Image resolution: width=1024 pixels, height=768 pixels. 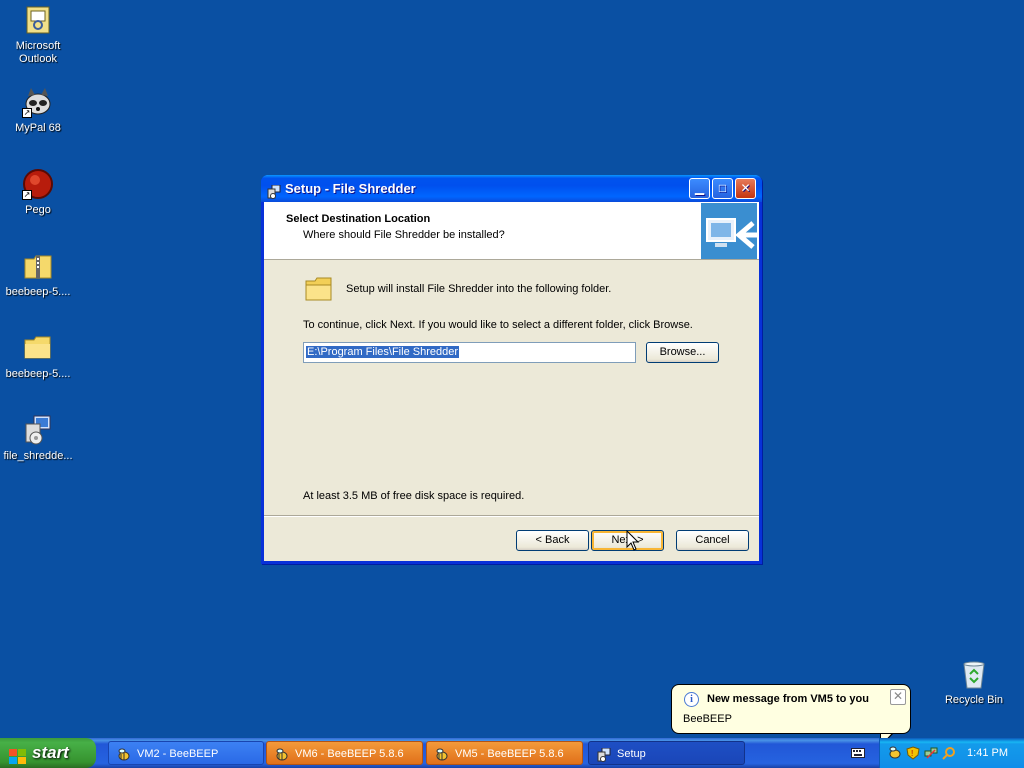 I want to click on raccoon-icon: ↗, so click(x=38, y=102).